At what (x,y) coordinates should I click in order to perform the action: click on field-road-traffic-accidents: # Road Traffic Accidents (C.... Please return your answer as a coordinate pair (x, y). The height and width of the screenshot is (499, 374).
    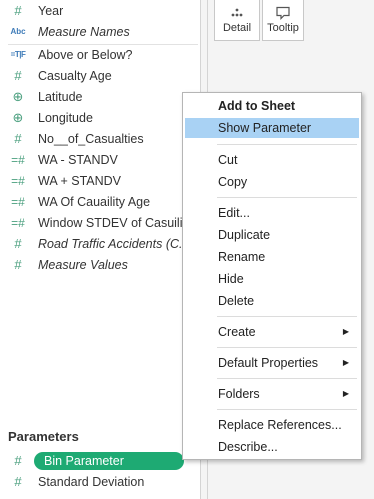
    Looking at the image, I should click on (100, 244).